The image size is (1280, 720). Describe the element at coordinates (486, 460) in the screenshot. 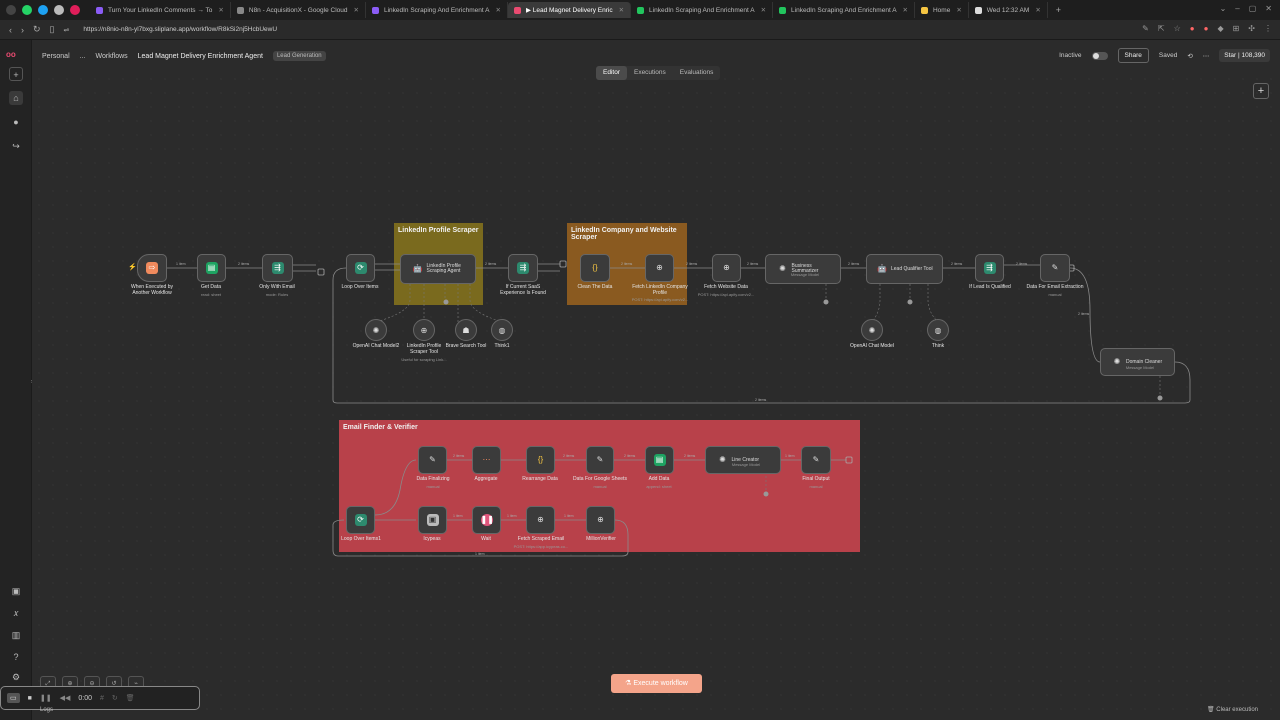

I see `node-aggregate: ⋯` at that location.